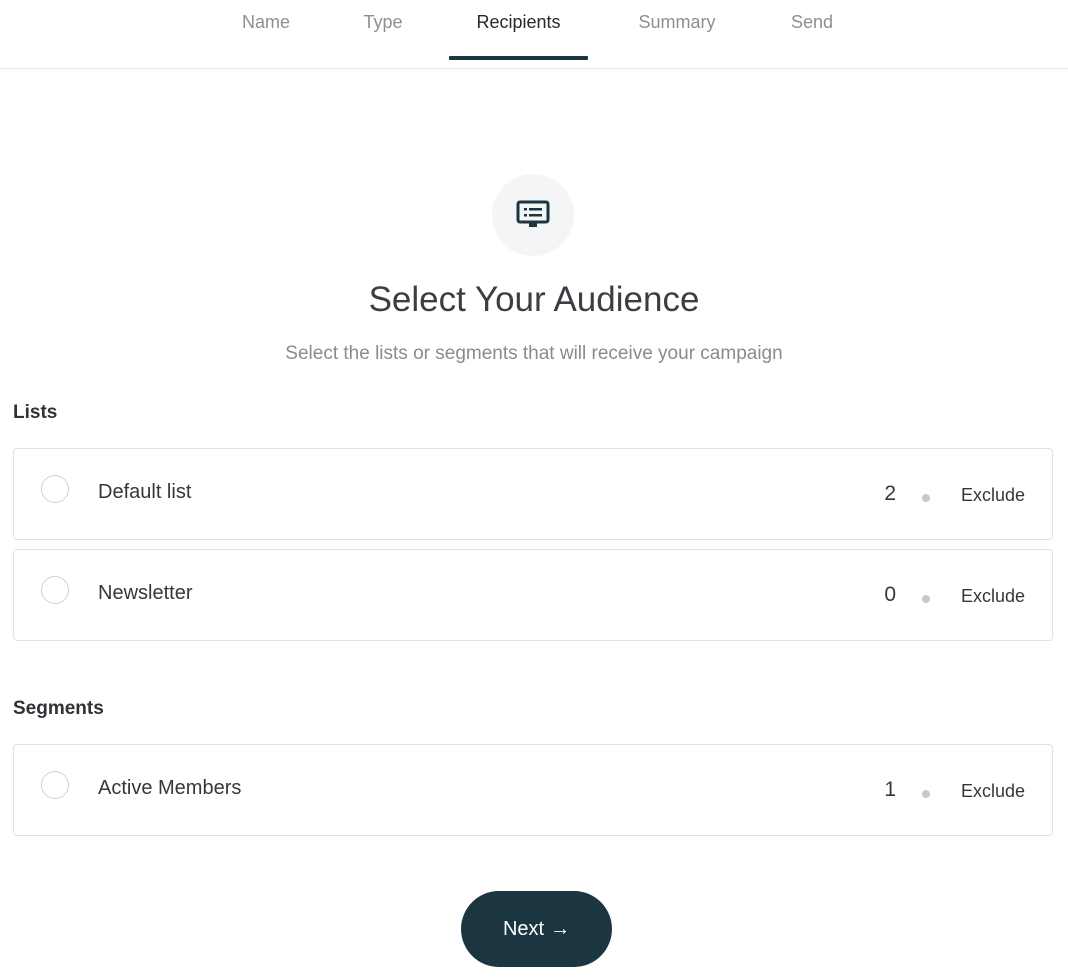 The height and width of the screenshot is (978, 1068). What do you see at coordinates (265, 22) in the screenshot?
I see `tab-label: Name` at bounding box center [265, 22].